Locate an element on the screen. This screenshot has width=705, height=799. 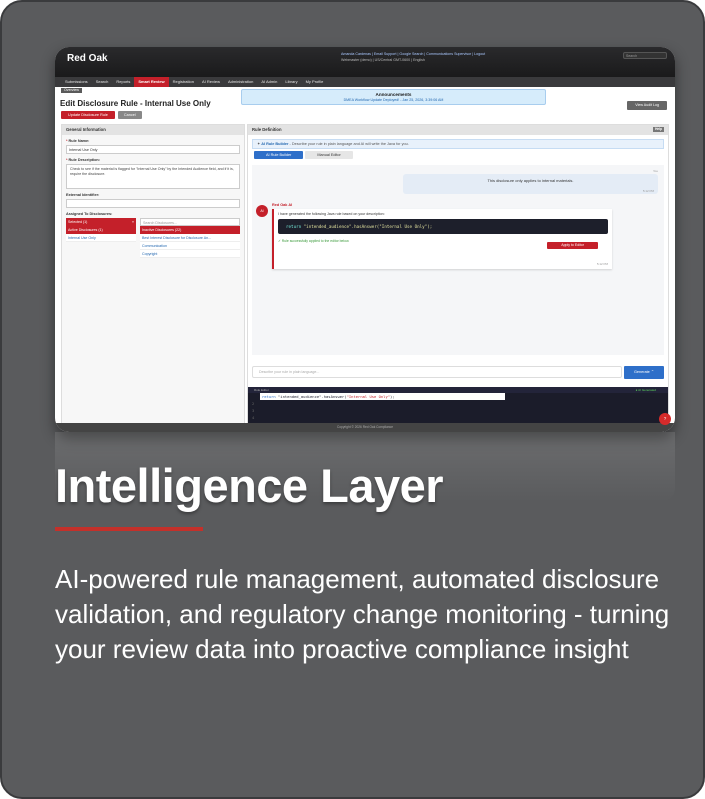
rule-name-field: Internal Use Only is located at coordinates (153, 149).